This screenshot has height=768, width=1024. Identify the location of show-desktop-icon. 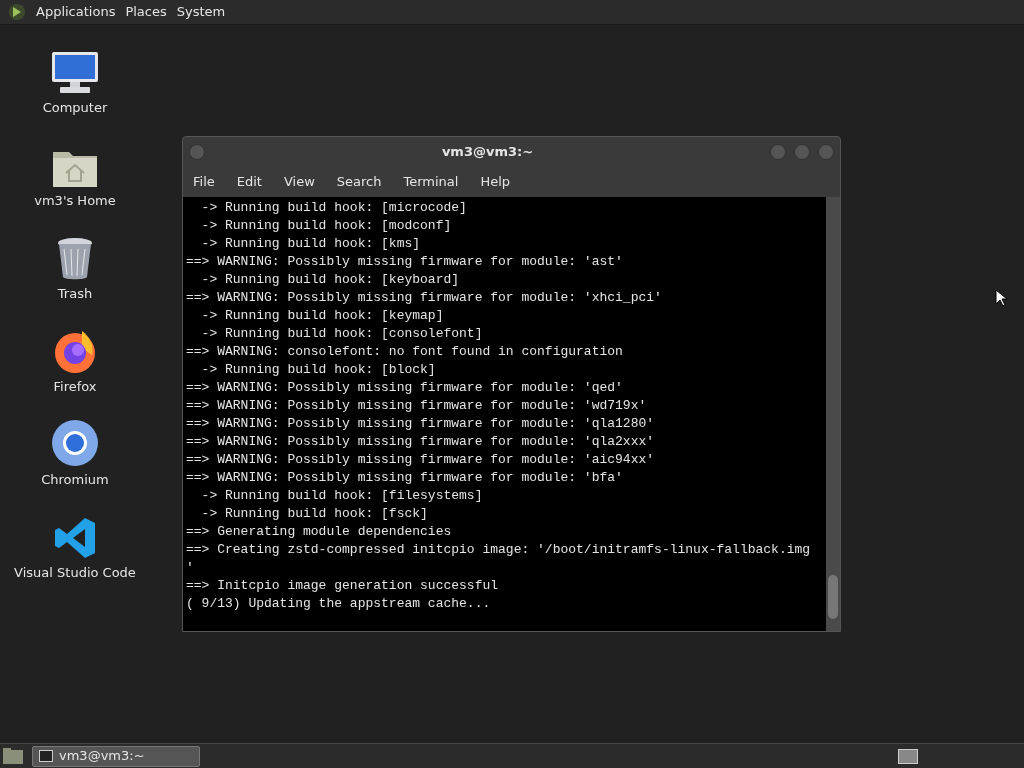
(13, 756).